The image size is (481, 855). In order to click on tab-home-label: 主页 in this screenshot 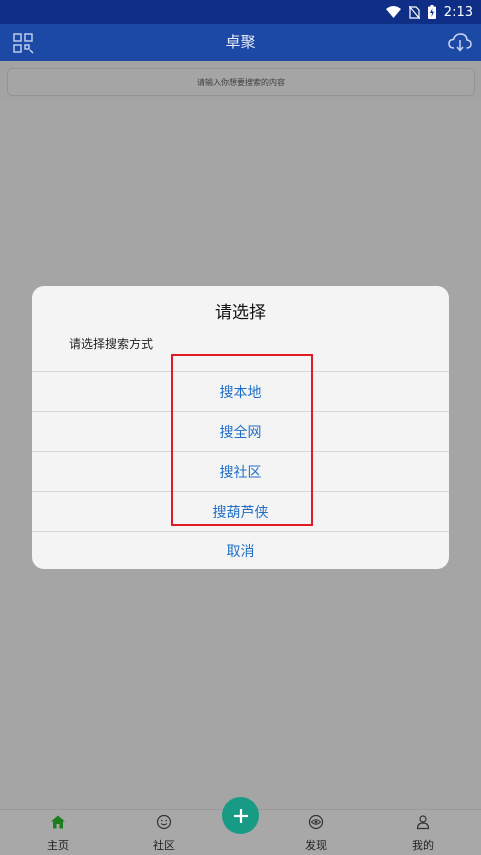, I will do `click(58, 845)`.